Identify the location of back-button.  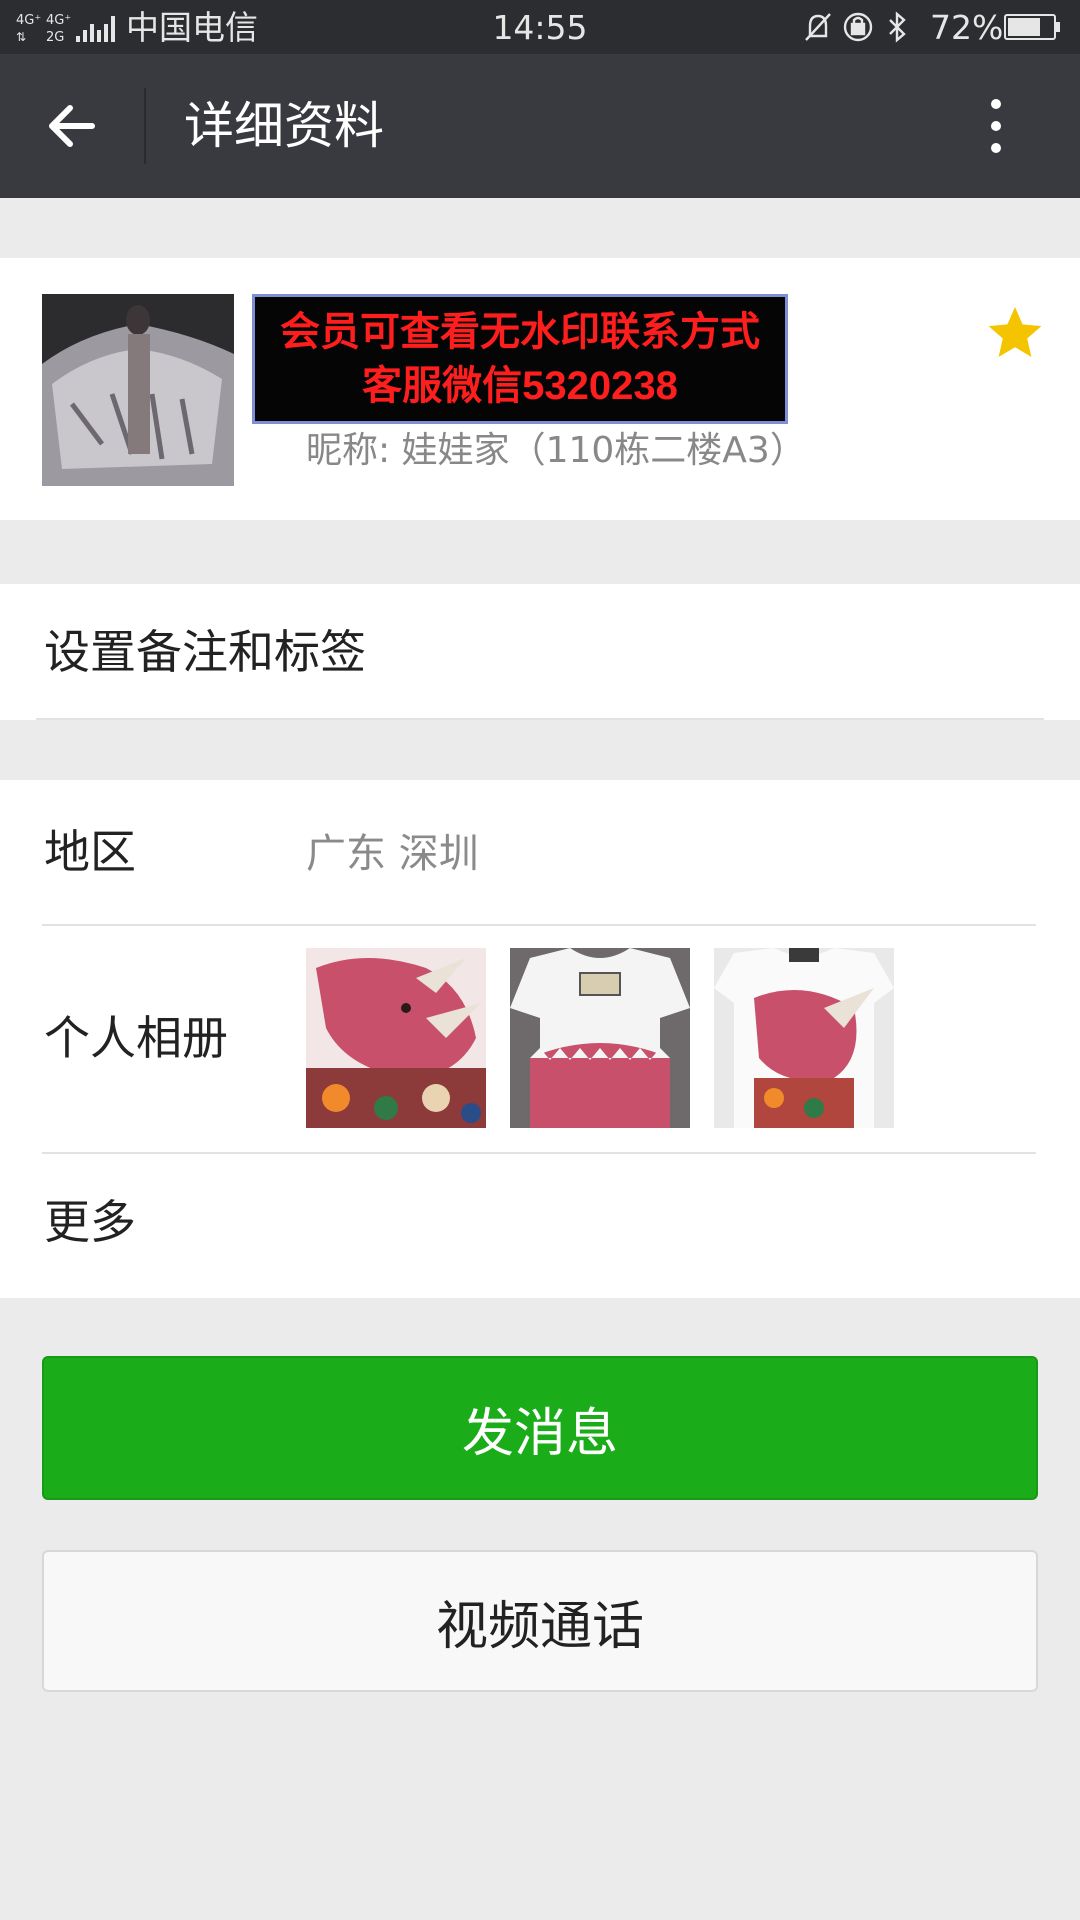
(72, 126).